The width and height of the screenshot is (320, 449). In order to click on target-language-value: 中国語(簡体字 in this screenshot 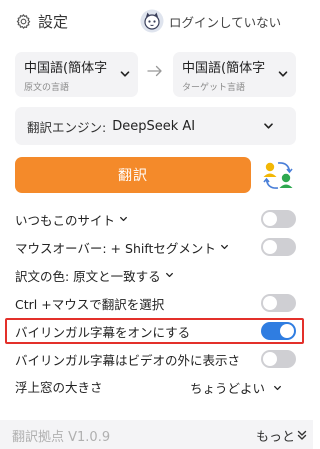, I will do `click(224, 68)`.